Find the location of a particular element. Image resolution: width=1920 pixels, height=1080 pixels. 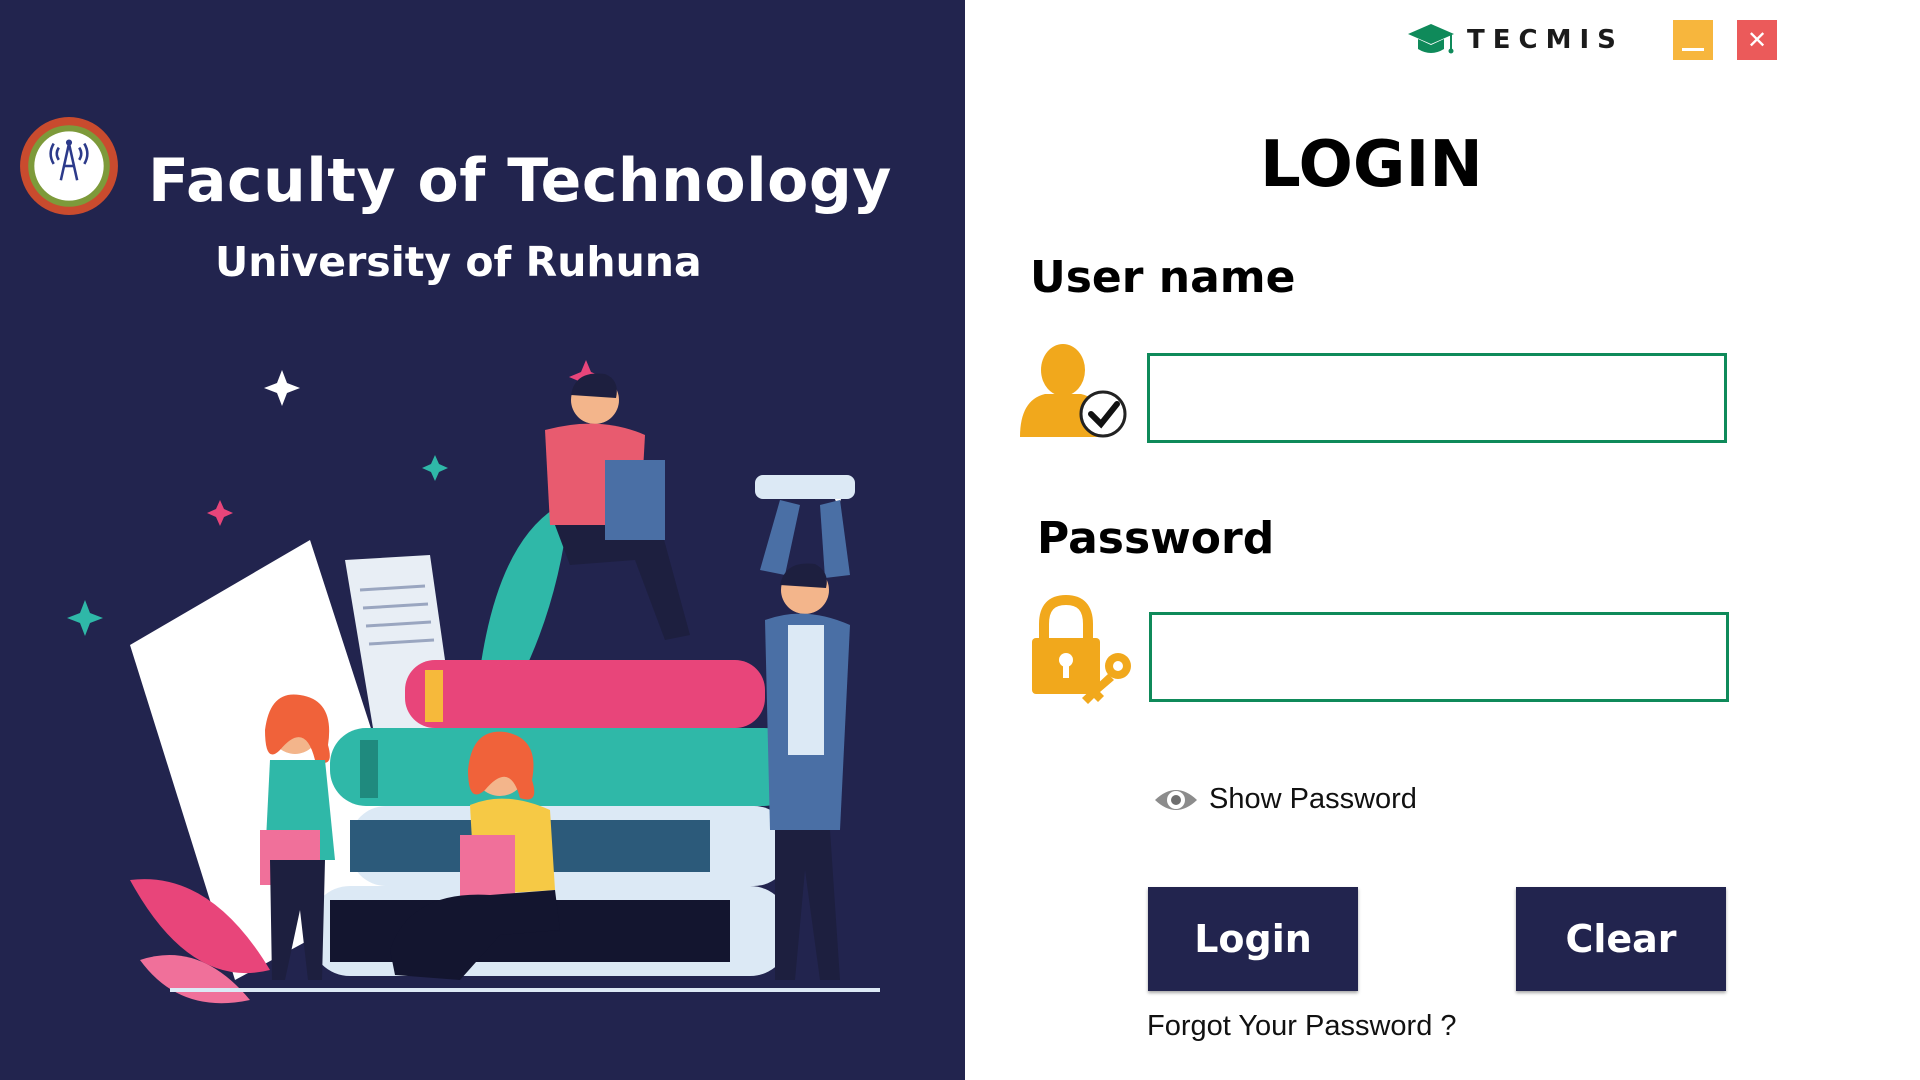

brand: TECMIS is located at coordinates (1515, 40).